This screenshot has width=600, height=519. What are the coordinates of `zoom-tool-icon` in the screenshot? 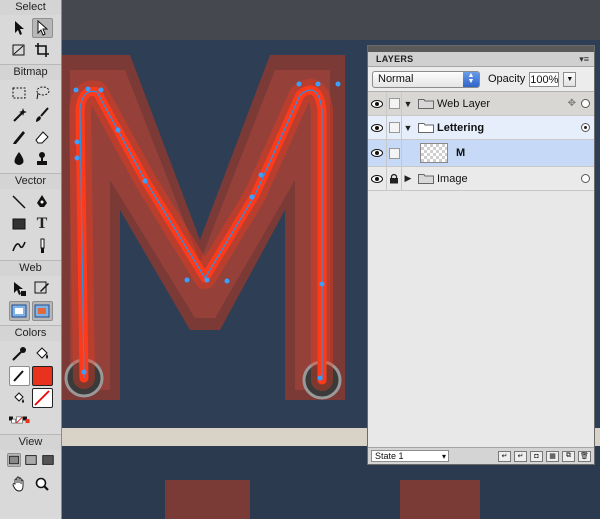 It's located at (42, 484).